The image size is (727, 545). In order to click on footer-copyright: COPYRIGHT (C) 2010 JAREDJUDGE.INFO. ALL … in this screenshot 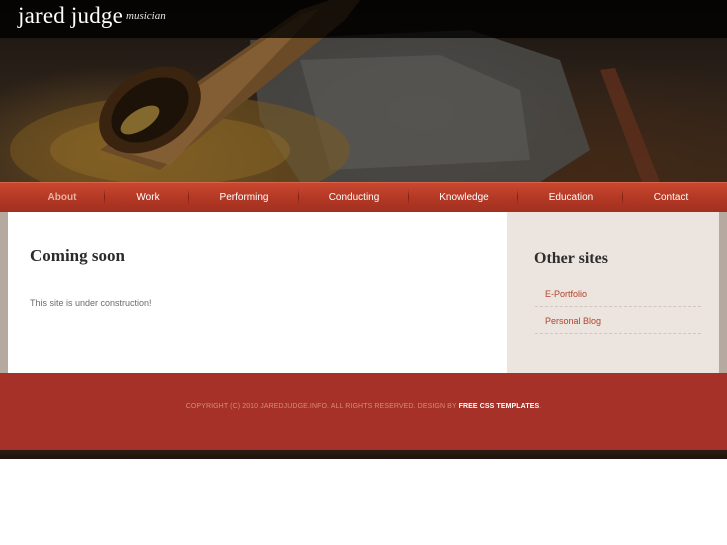, I will do `click(363, 406)`.